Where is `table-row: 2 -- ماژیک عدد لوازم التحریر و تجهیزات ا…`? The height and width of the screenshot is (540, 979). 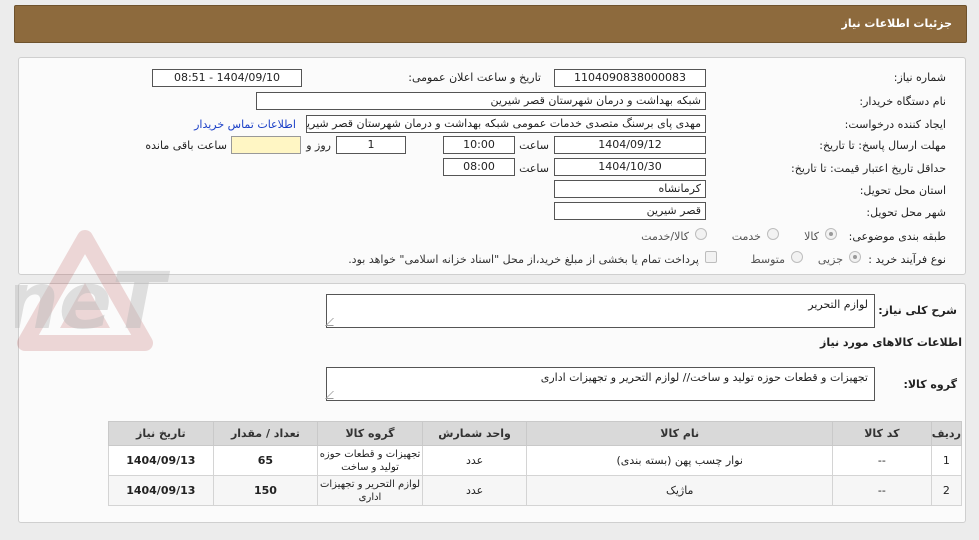 table-row: 2 -- ماژیک عدد لوازم التحریر و تجهیزات ا… is located at coordinates (535, 490).